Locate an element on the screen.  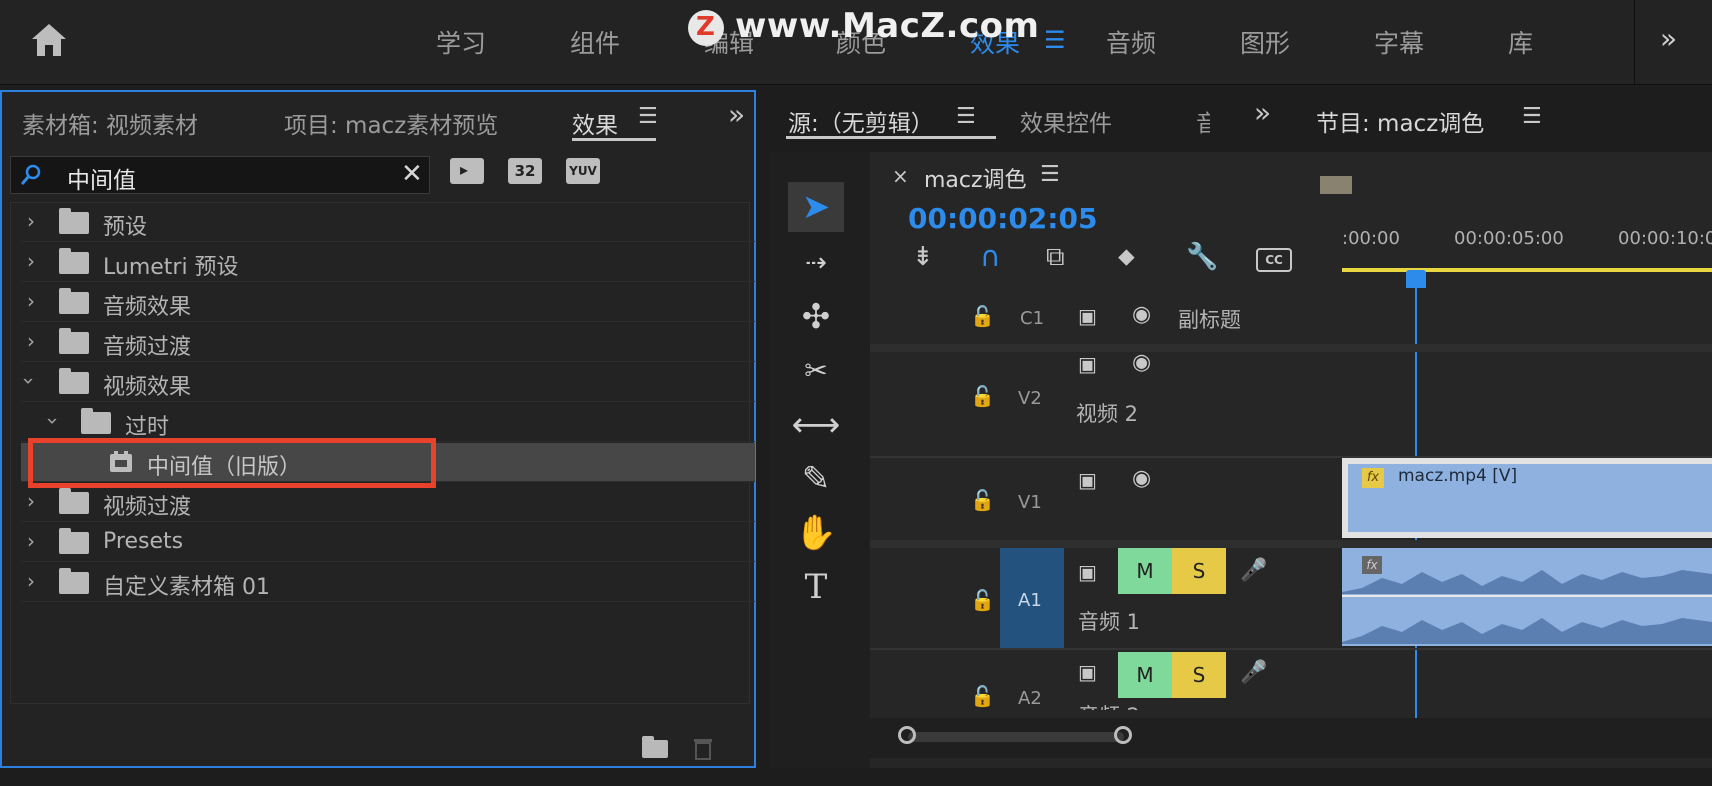
search-input: 中间值 is located at coordinates (101, 178).